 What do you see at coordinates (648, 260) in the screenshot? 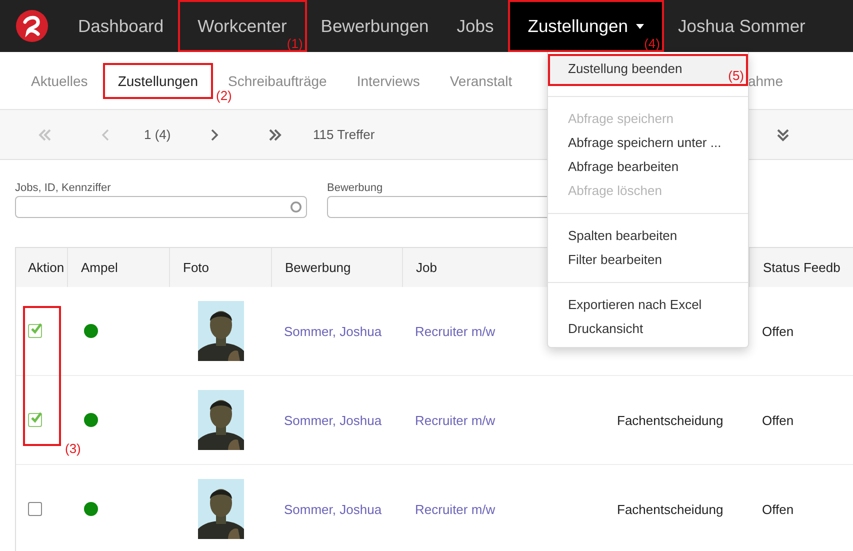
I see `menu-item: Filter bearbeiten` at bounding box center [648, 260].